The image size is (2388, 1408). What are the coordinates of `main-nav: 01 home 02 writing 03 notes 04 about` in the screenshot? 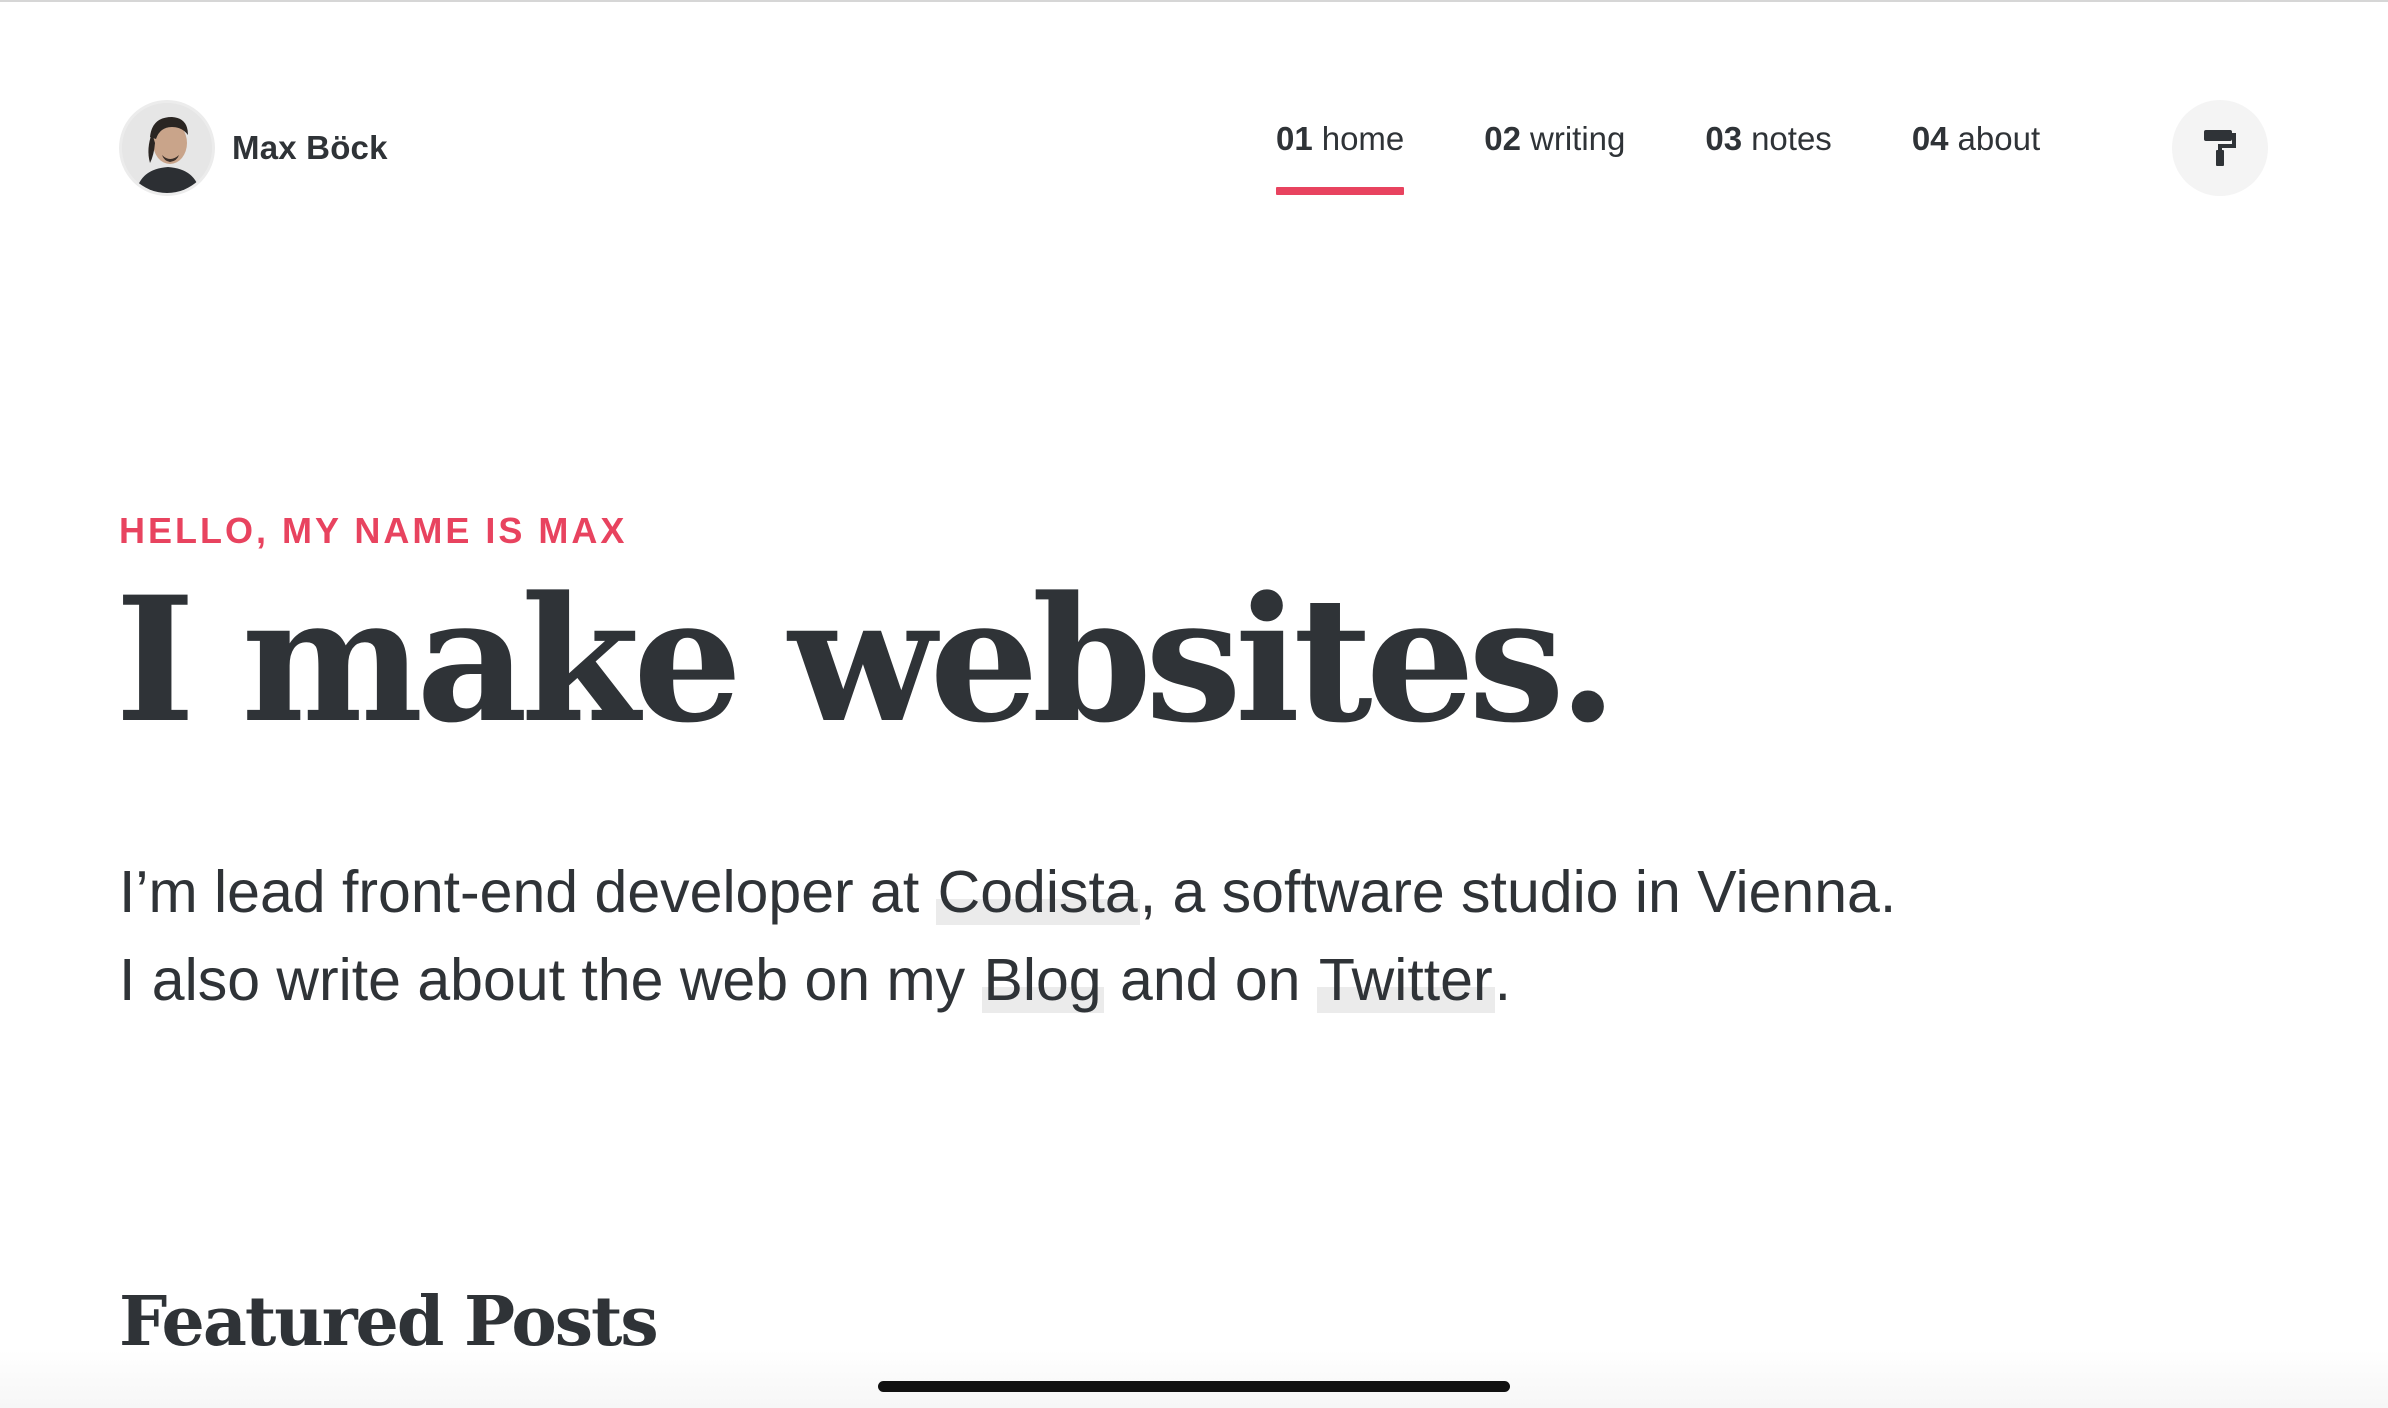 It's located at (1658, 160).